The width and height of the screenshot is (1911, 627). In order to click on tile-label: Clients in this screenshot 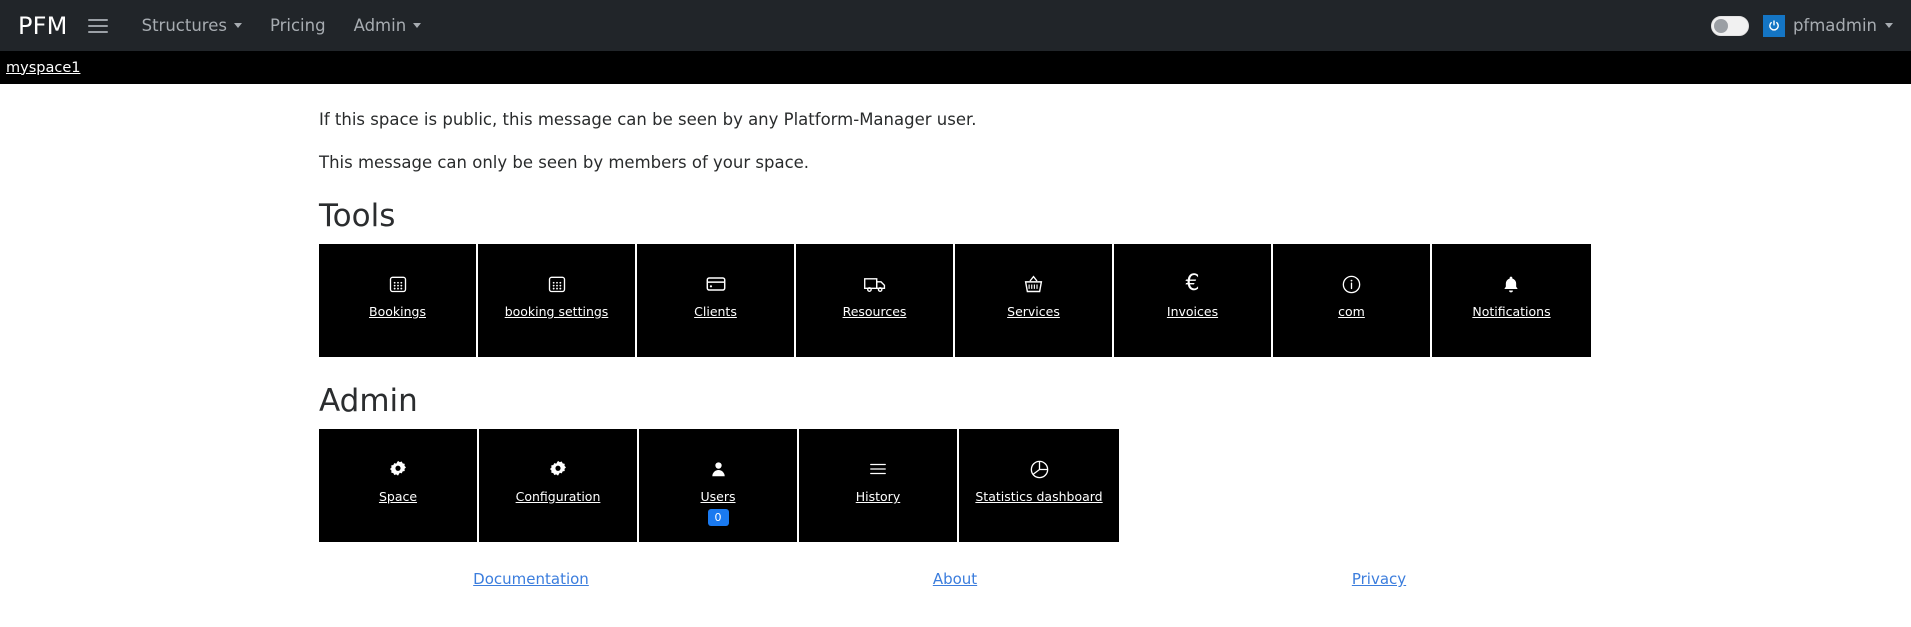, I will do `click(715, 311)`.